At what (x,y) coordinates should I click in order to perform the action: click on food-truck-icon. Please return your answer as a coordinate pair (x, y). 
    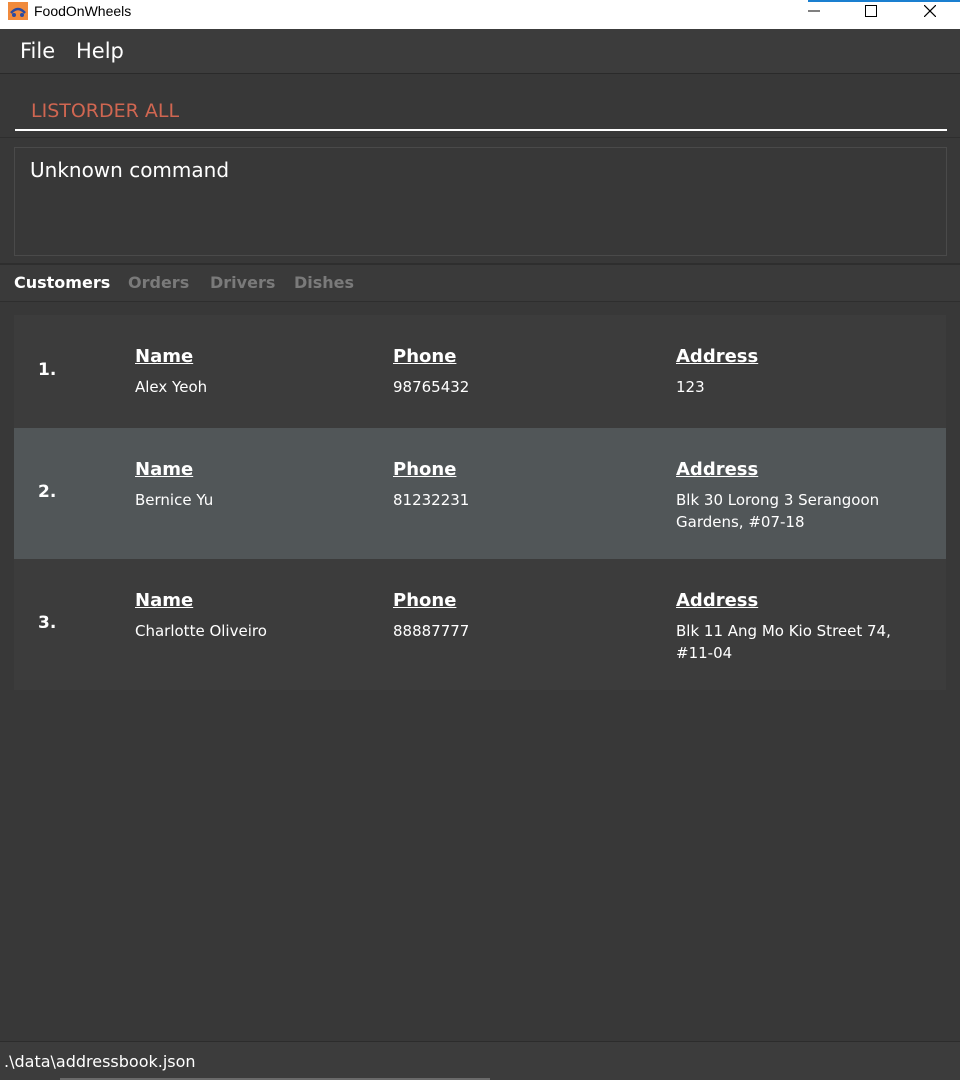
    Looking at the image, I should click on (18, 11).